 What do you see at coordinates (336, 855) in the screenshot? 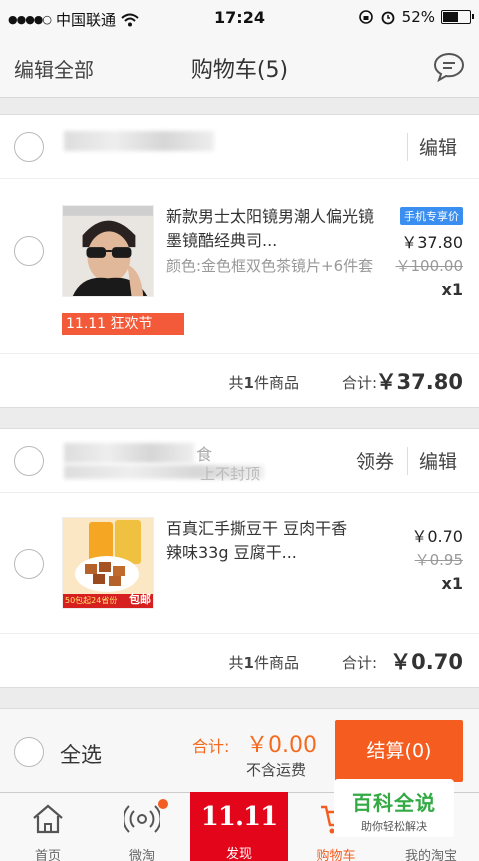
I see `tab-label: 购物车` at bounding box center [336, 855].